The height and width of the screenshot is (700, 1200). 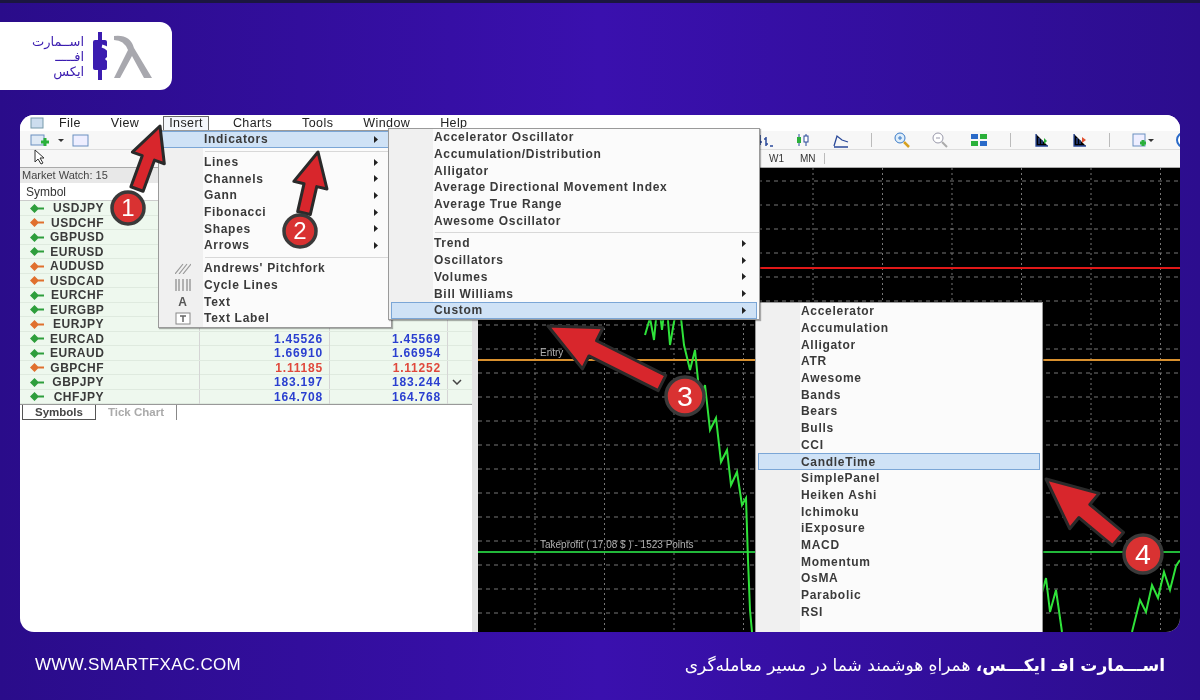 What do you see at coordinates (77, 309) in the screenshot?
I see `symbol-name: EURGBP` at bounding box center [77, 309].